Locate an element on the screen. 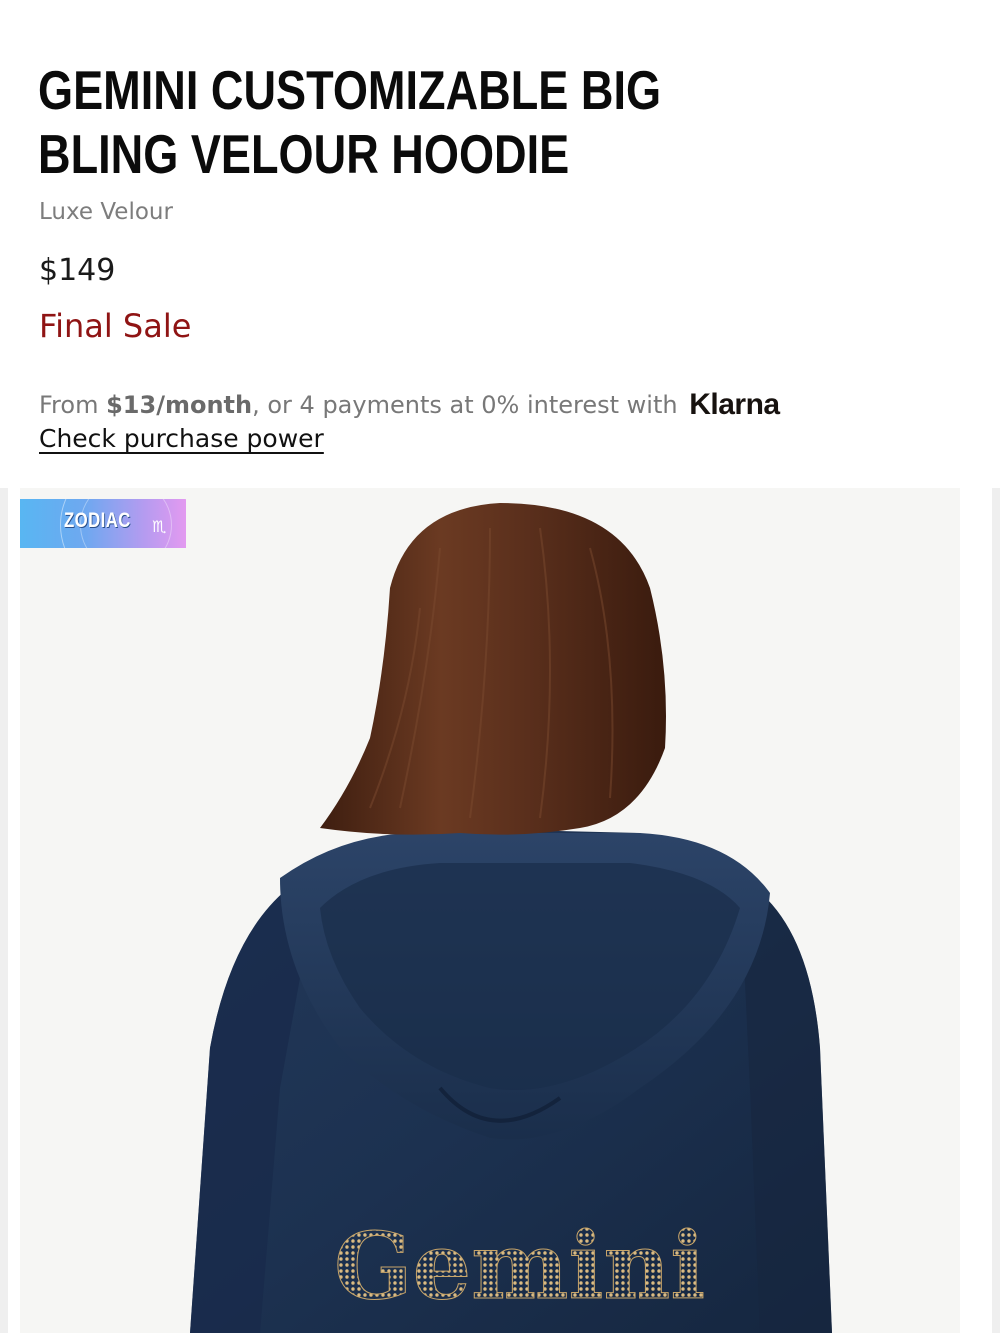  zodiac-badge: ZODIAC ♏ is located at coordinates (103, 523).